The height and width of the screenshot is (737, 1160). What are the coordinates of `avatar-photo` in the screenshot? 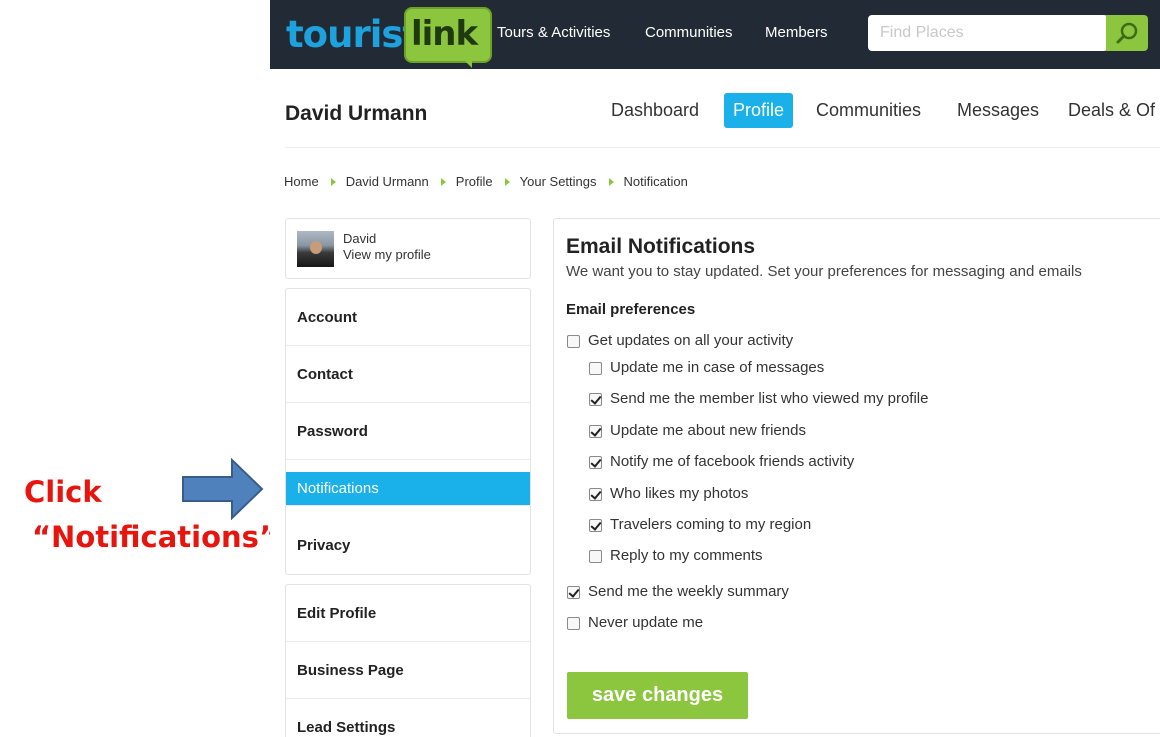 It's located at (316, 247).